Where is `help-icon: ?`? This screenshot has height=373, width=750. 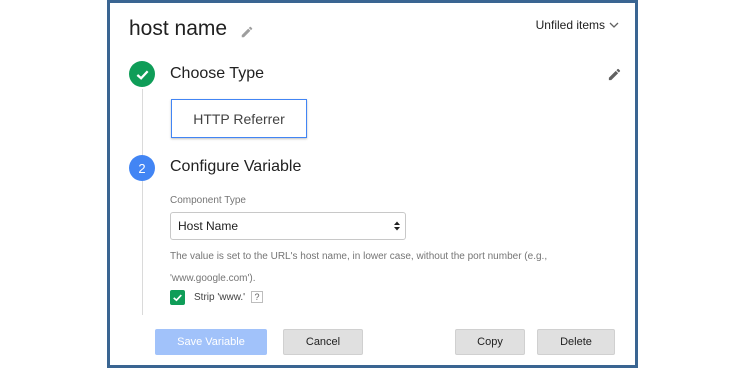
help-icon: ? is located at coordinates (257, 297).